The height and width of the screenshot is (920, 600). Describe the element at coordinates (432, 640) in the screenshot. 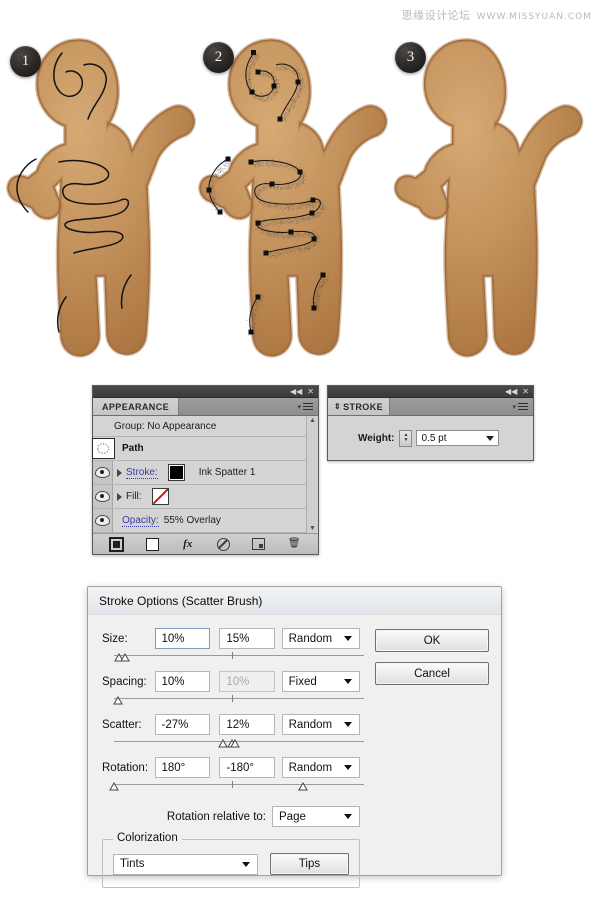

I see `ok-button: OK` at that location.